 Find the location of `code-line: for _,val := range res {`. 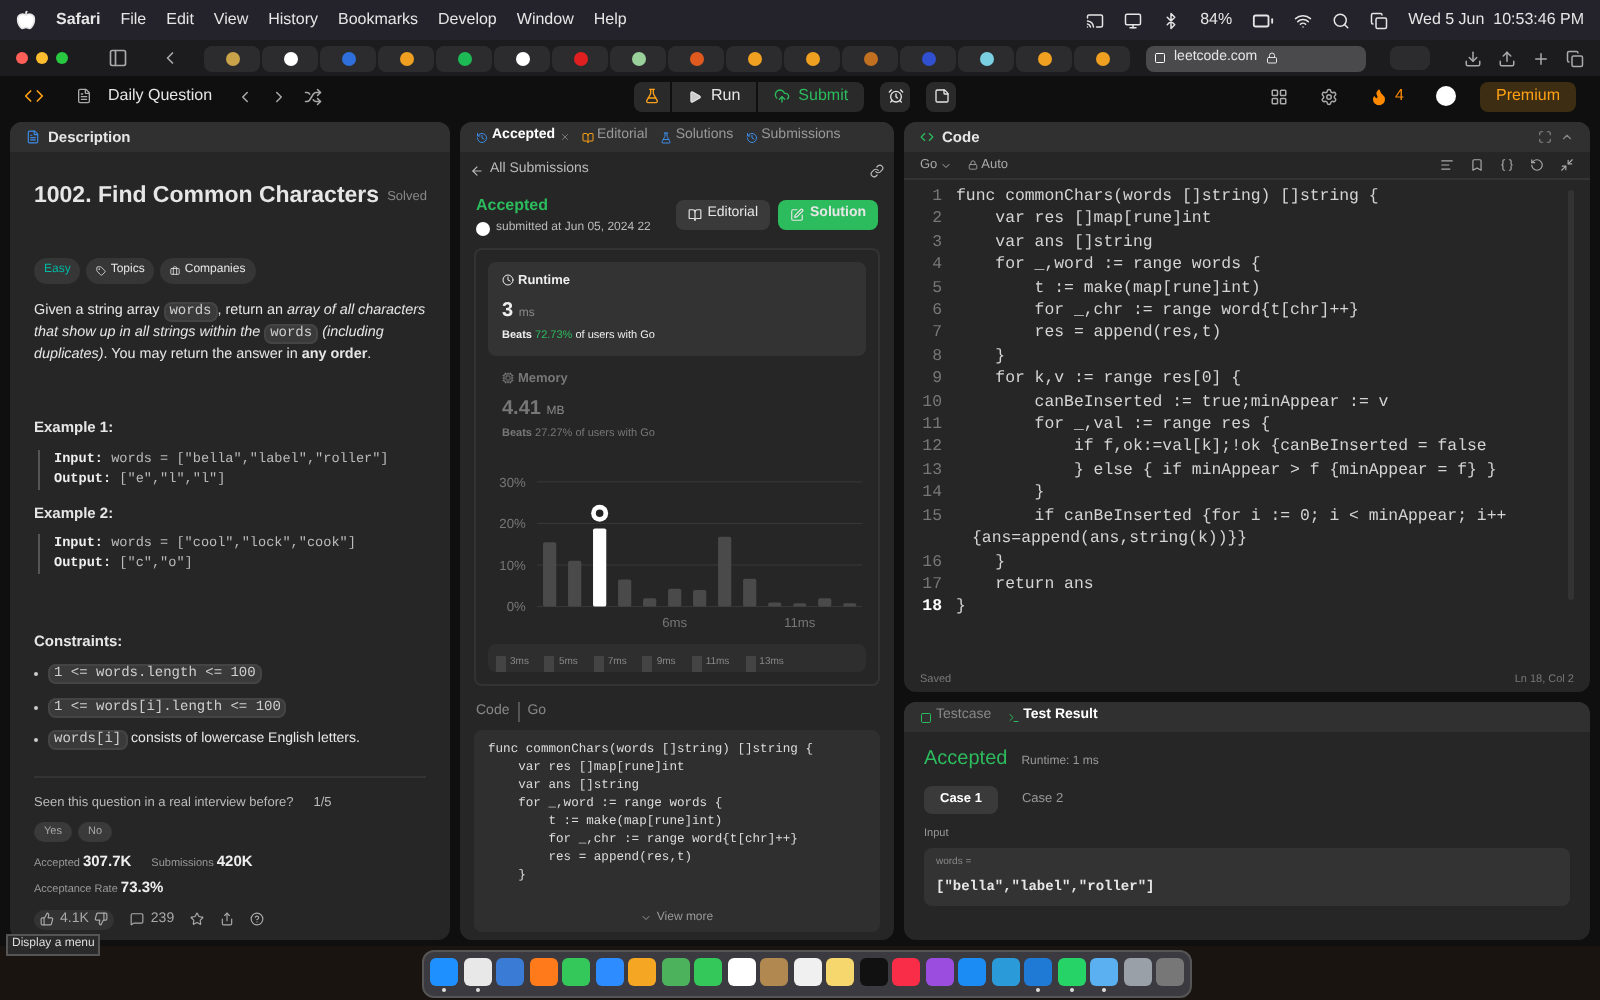

code-line: for _,val := range res { is located at coordinates (1151, 425).